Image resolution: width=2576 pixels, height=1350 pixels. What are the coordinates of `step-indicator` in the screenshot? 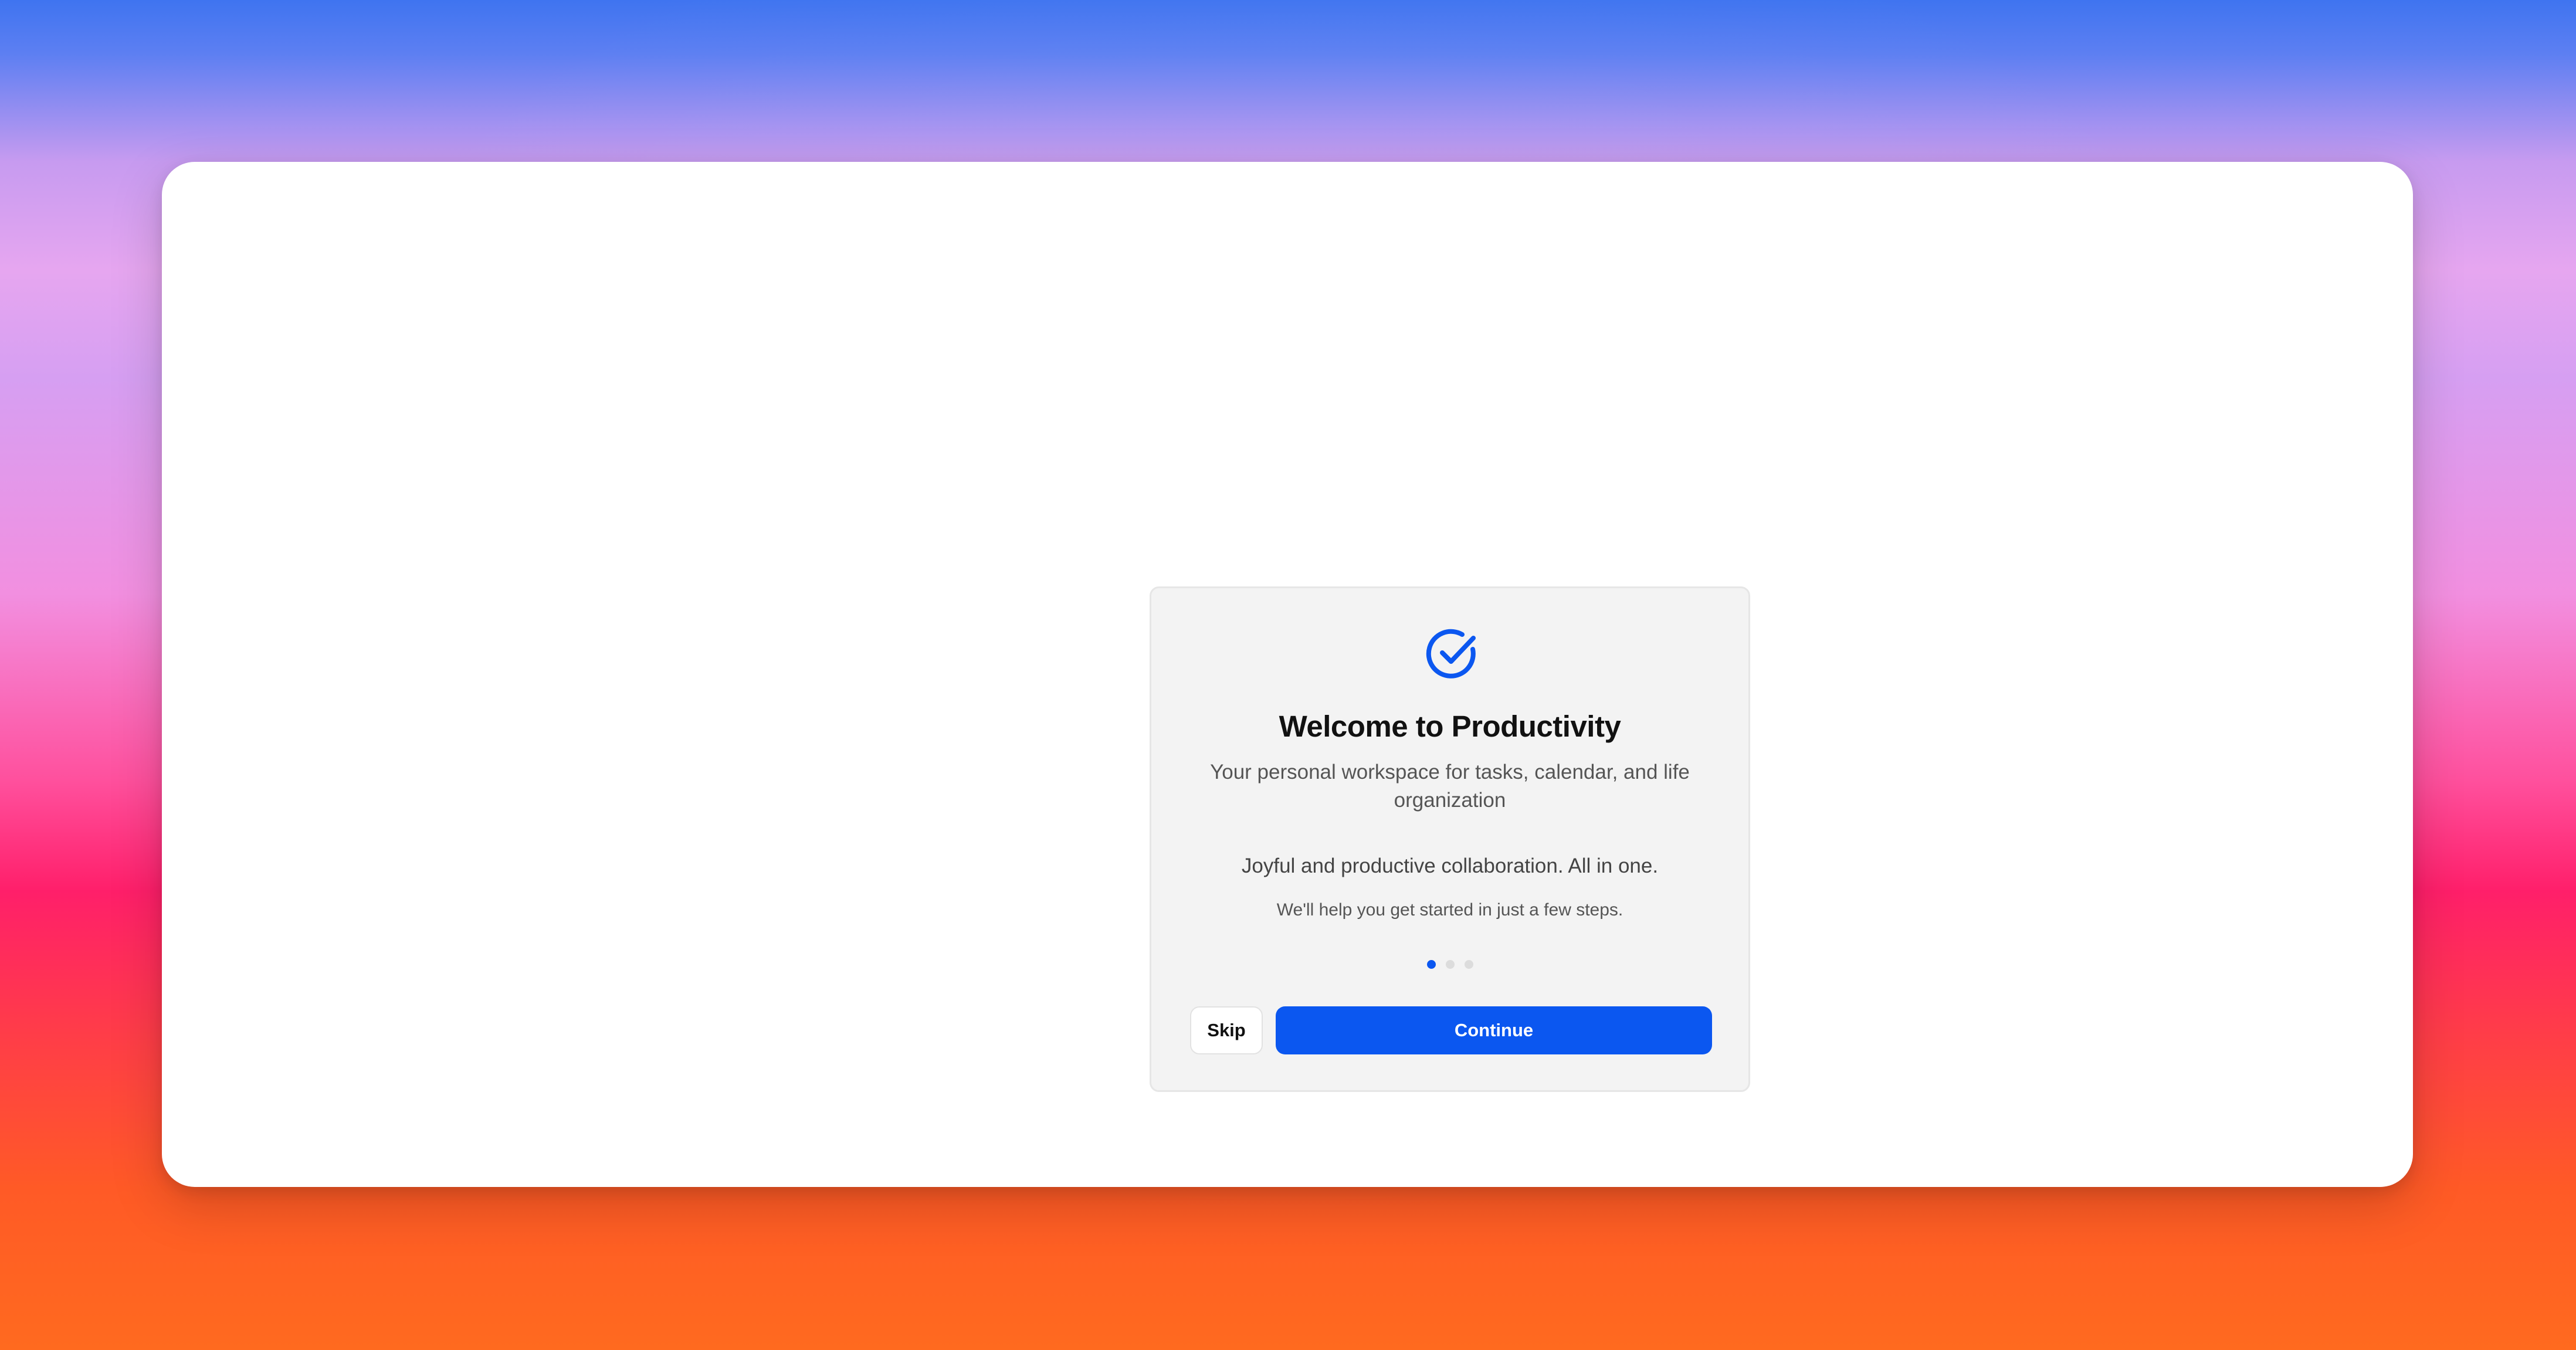 It's located at (1449, 966).